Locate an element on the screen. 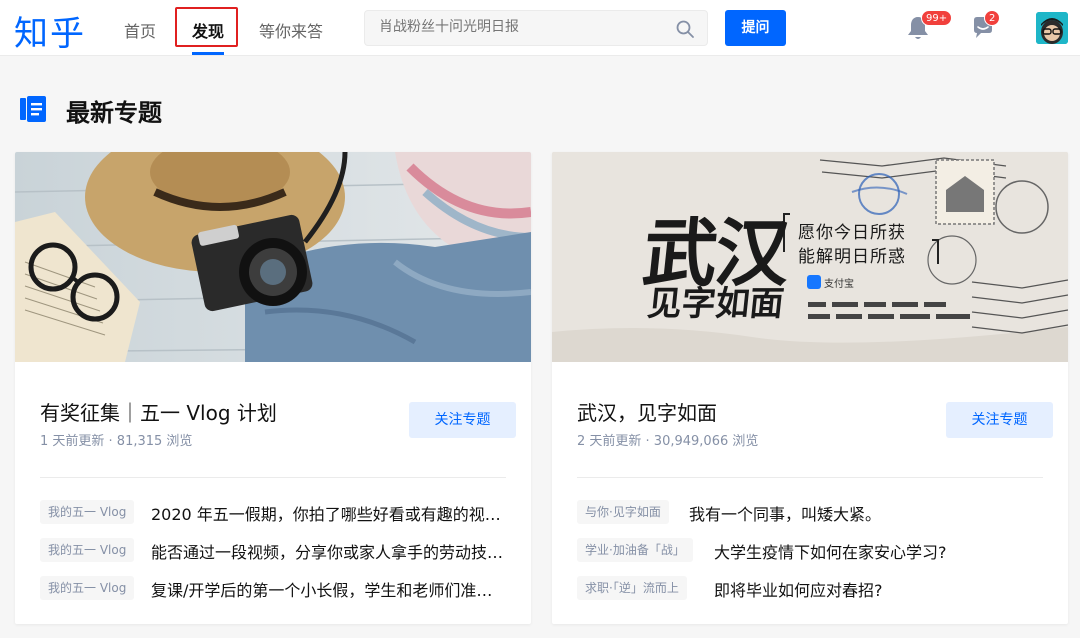  question-row: 学业·加油备「战」 大学生疫情下如何在家安心学习? is located at coordinates (812, 552).